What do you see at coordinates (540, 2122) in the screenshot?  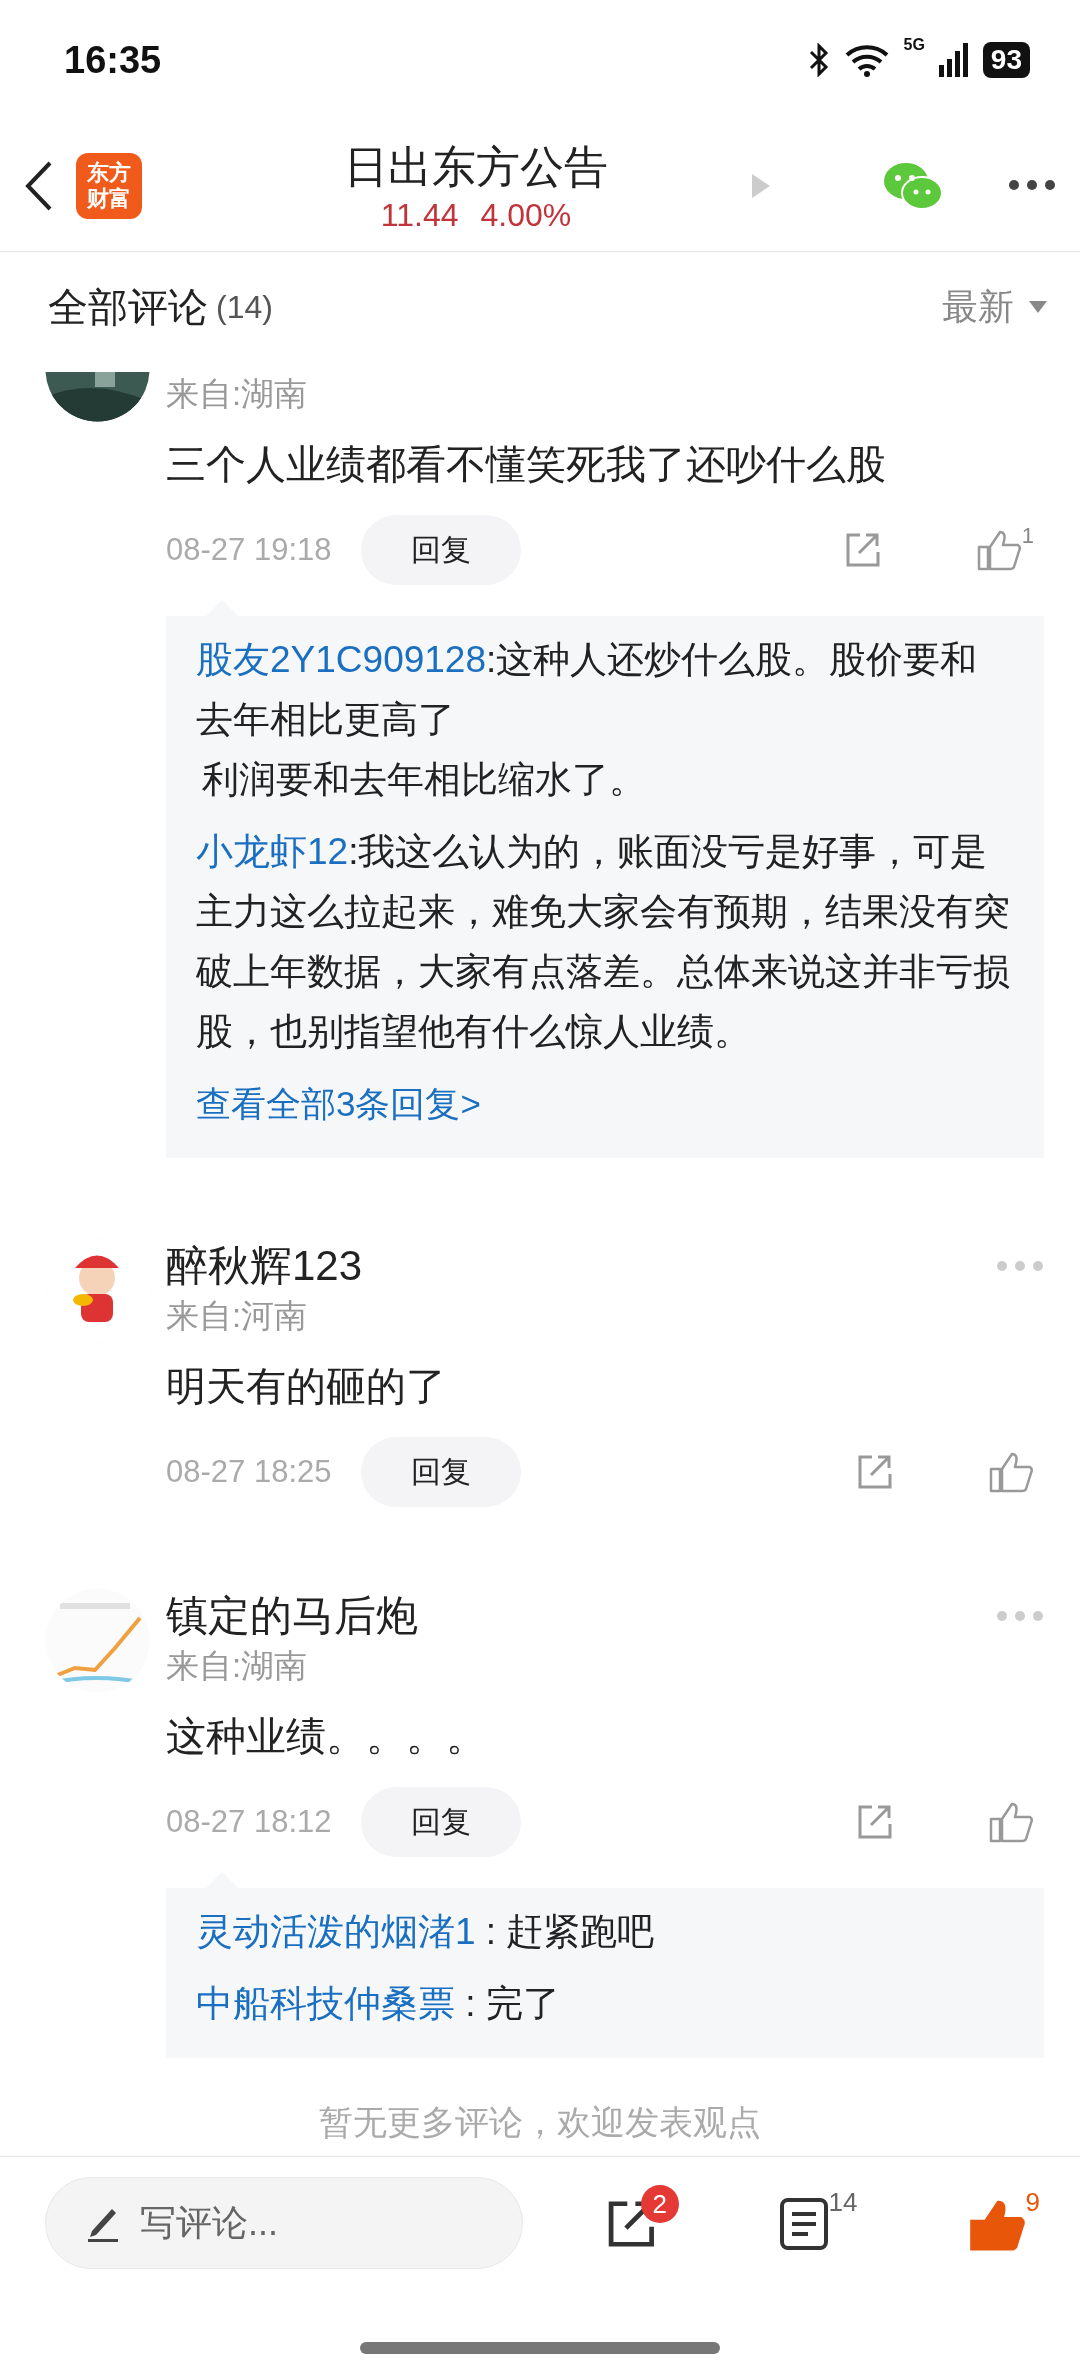 I see `end-note: 暂无更多评论，欢迎发表观点` at bounding box center [540, 2122].